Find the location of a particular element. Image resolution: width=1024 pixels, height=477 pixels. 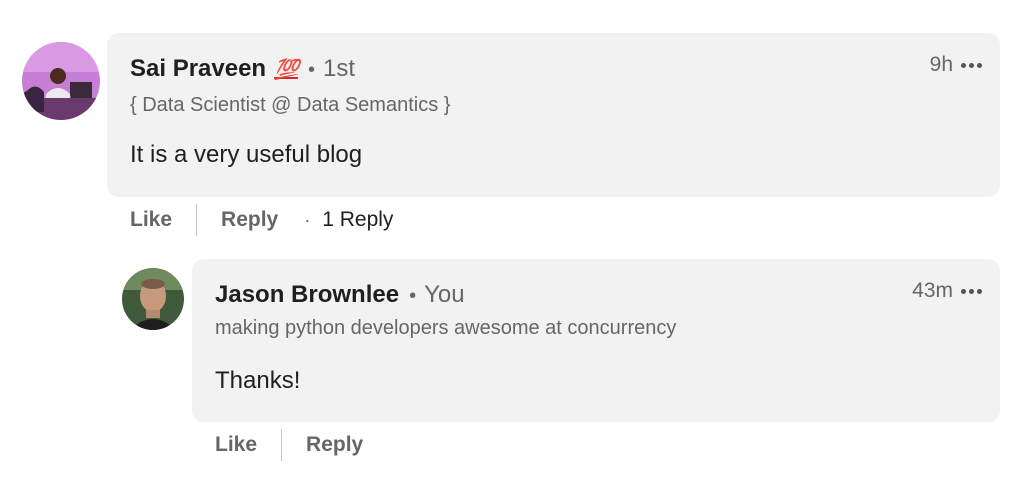

author-line: Jason Brownlee • You is located at coordinates (340, 295).